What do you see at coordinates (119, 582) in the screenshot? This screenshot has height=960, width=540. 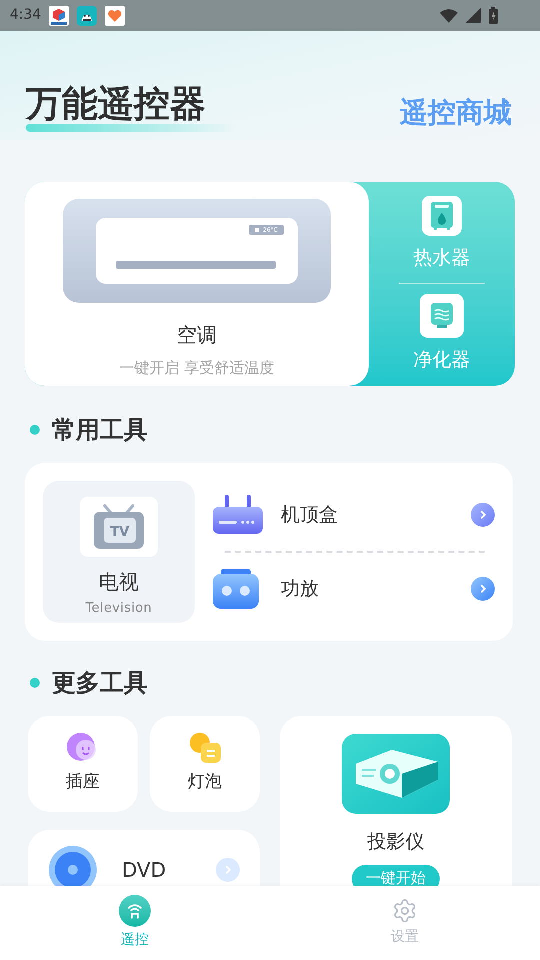 I see `tv-title: 电视` at bounding box center [119, 582].